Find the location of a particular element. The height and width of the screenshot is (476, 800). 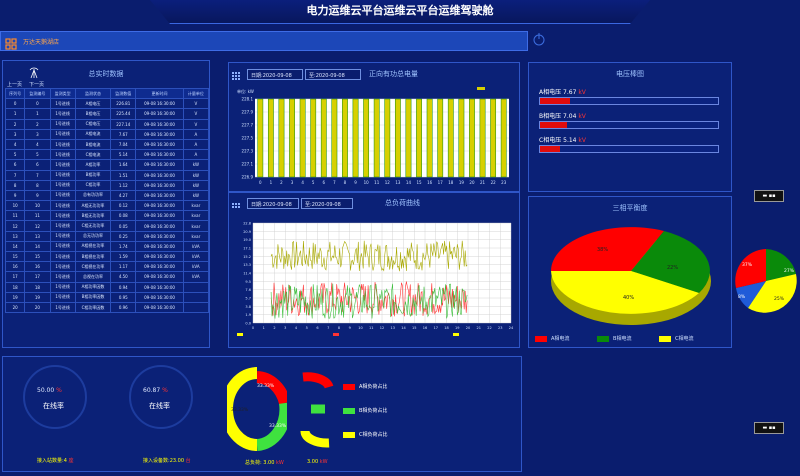

table-row: 9 9 1号进线 总有功功率 4.27 09-08 16:30:00 kW is located at coordinates (107, 195).